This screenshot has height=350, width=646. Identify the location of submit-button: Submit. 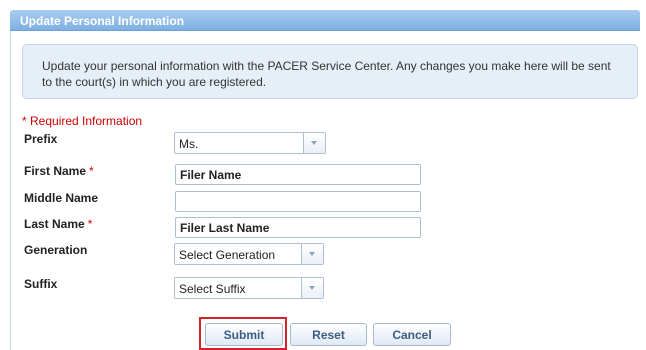
(244, 334).